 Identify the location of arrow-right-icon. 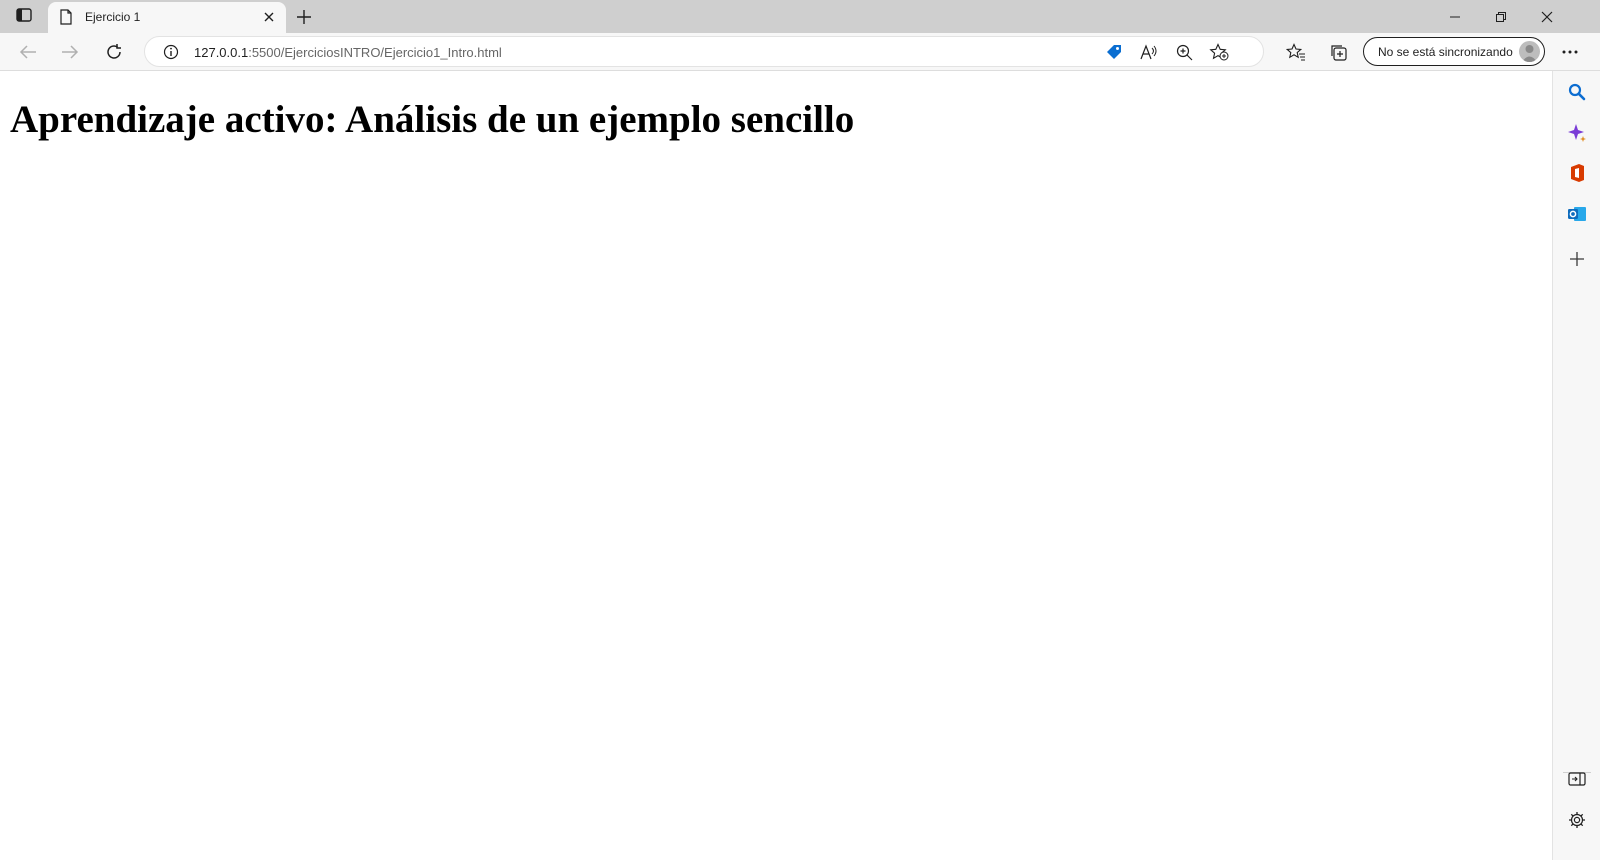
(70, 52).